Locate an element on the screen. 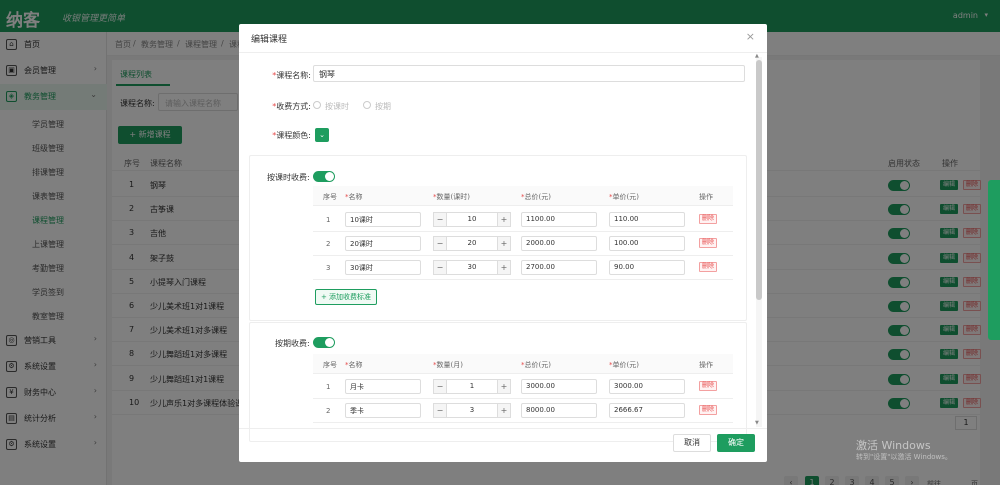 This screenshot has height=485, width=1000. row-no: 3 is located at coordinates (328, 268).